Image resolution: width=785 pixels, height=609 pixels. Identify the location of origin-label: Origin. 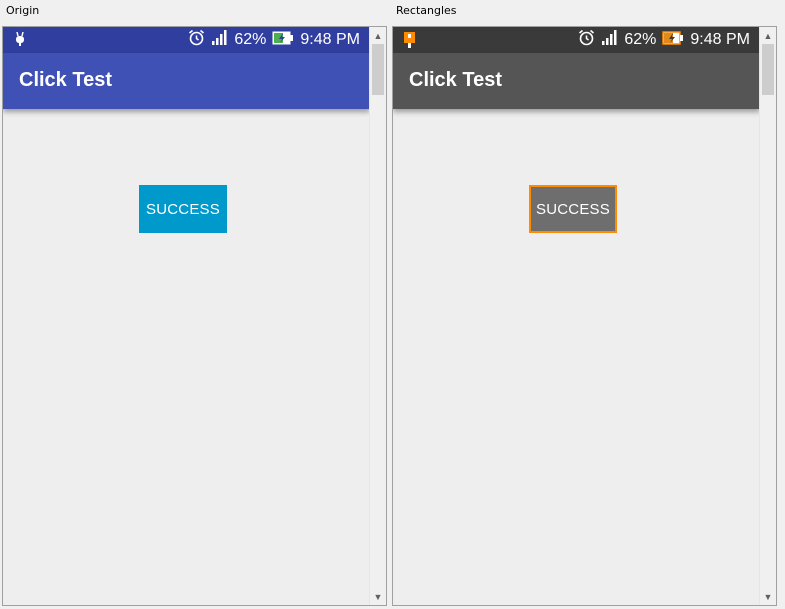
(23, 10).